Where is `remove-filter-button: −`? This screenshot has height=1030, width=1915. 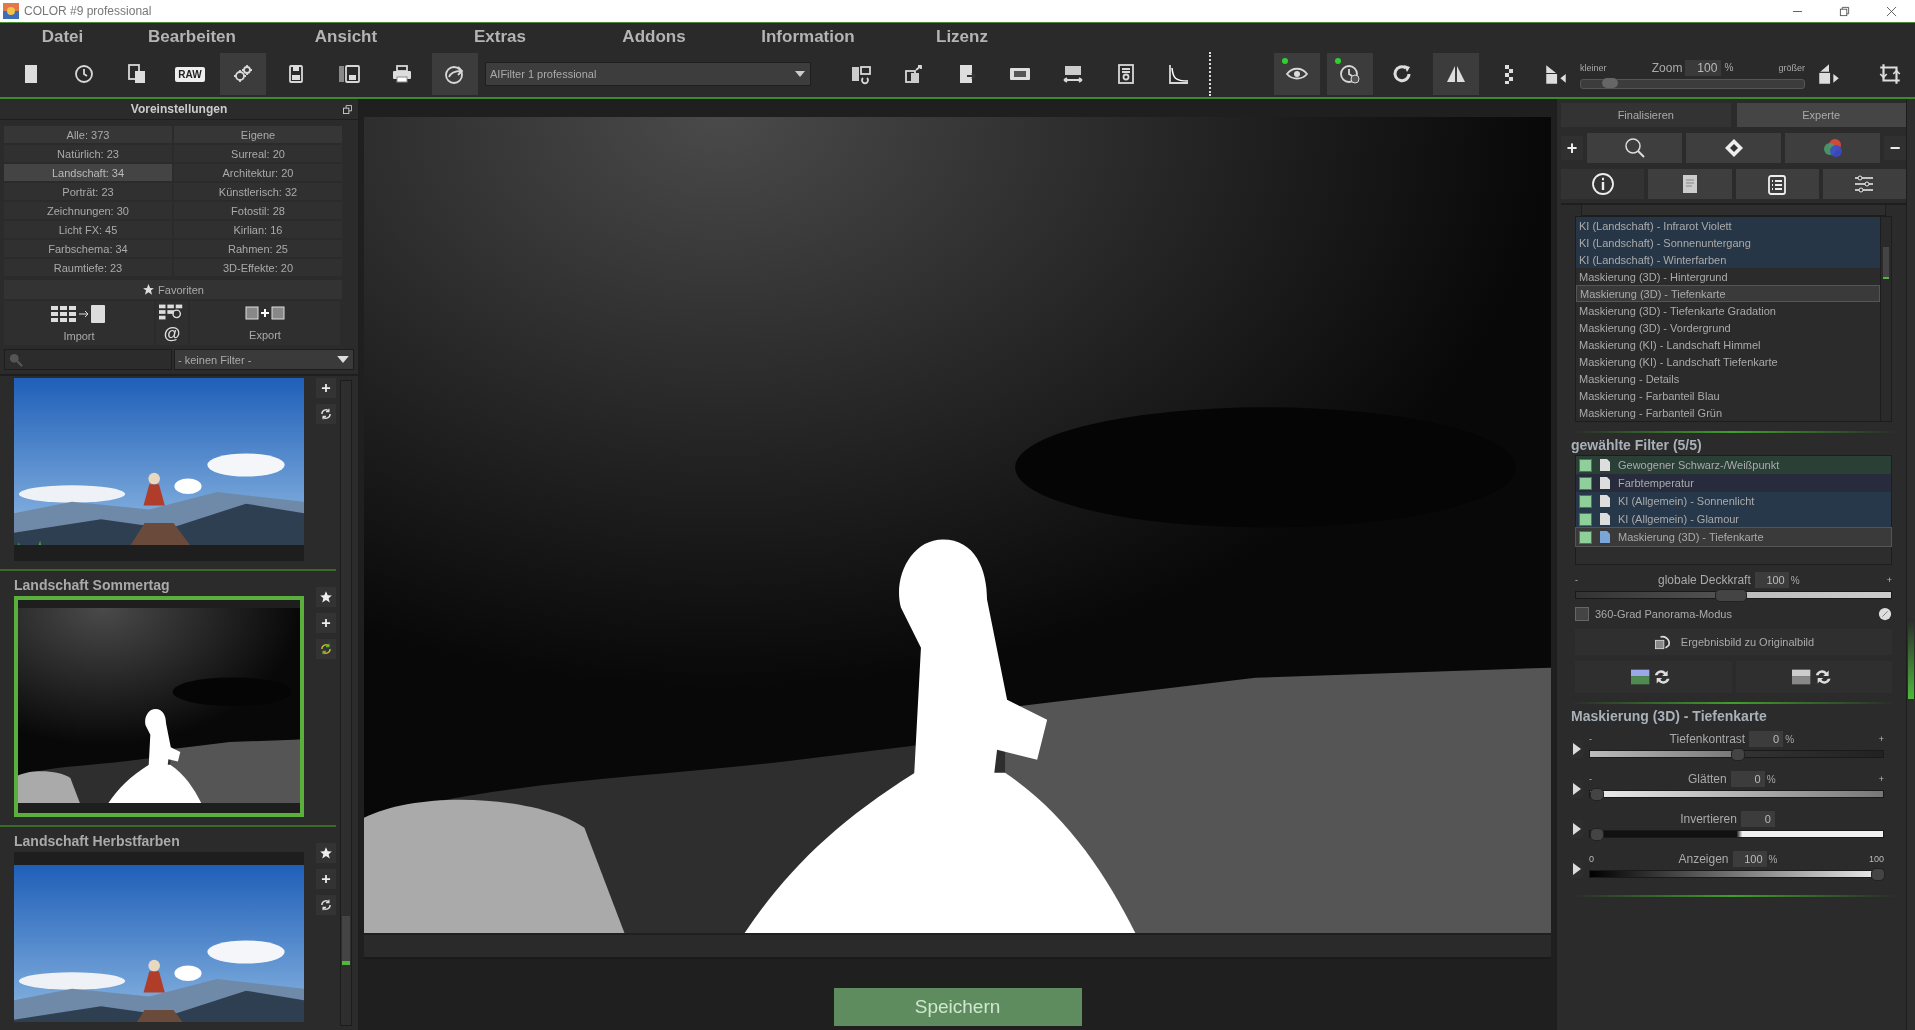 remove-filter-button: − is located at coordinates (1895, 148).